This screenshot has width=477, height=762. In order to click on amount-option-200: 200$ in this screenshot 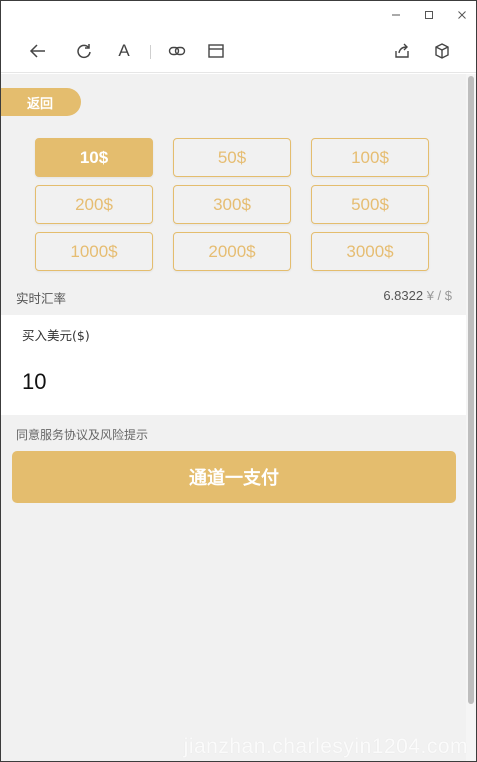, I will do `click(94, 204)`.